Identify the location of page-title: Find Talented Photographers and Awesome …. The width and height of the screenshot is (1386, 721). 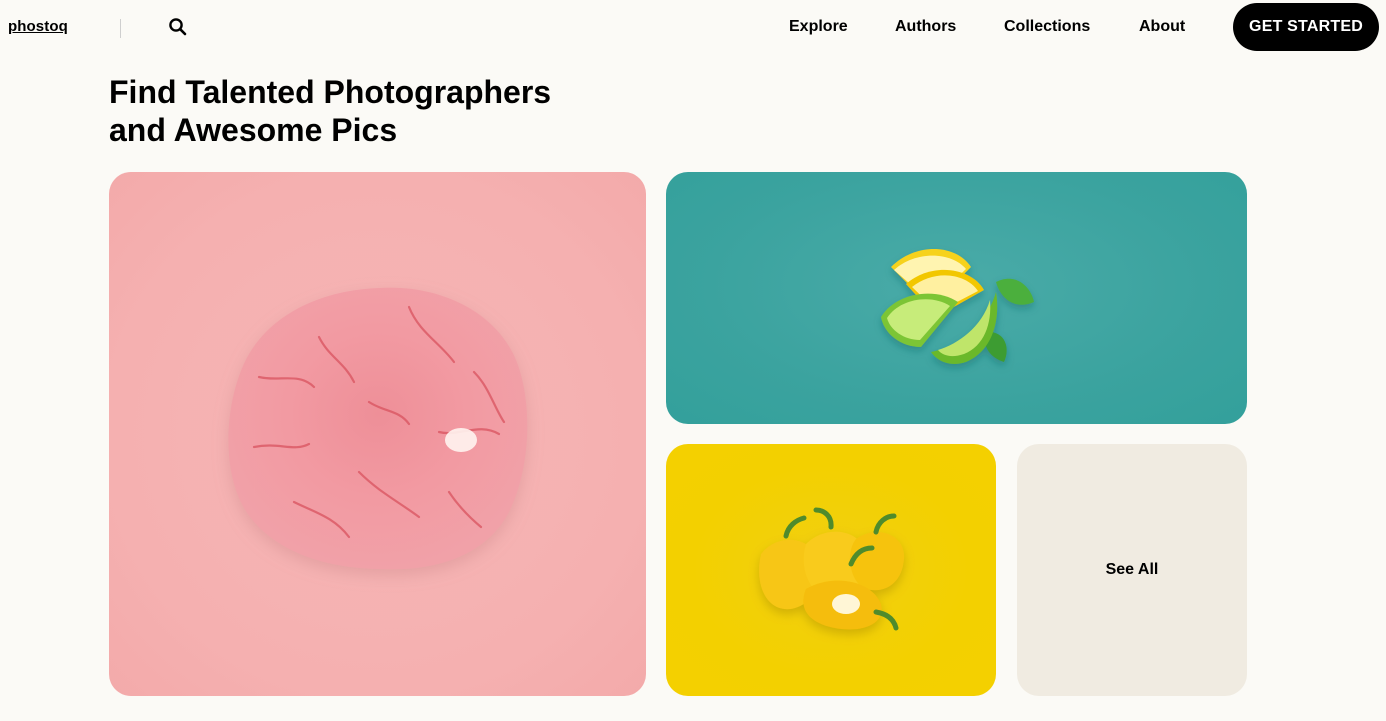
(369, 111).